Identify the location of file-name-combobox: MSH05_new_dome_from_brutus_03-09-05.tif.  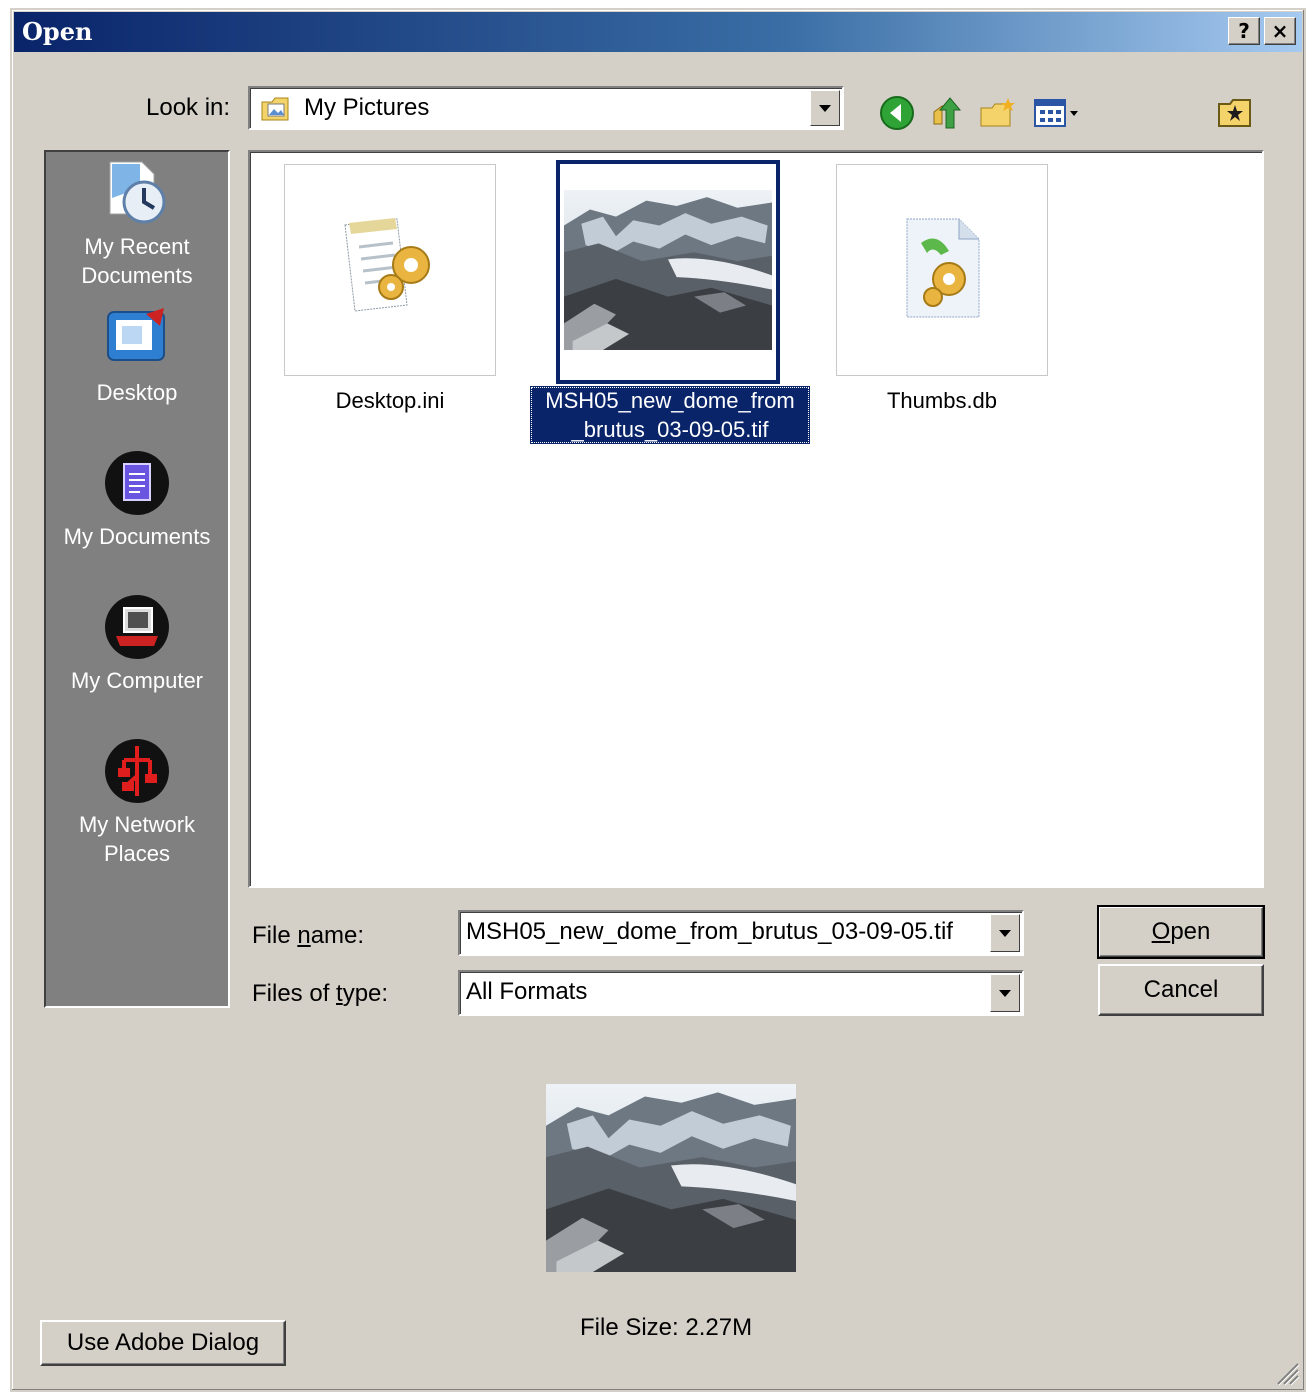
(741, 933).